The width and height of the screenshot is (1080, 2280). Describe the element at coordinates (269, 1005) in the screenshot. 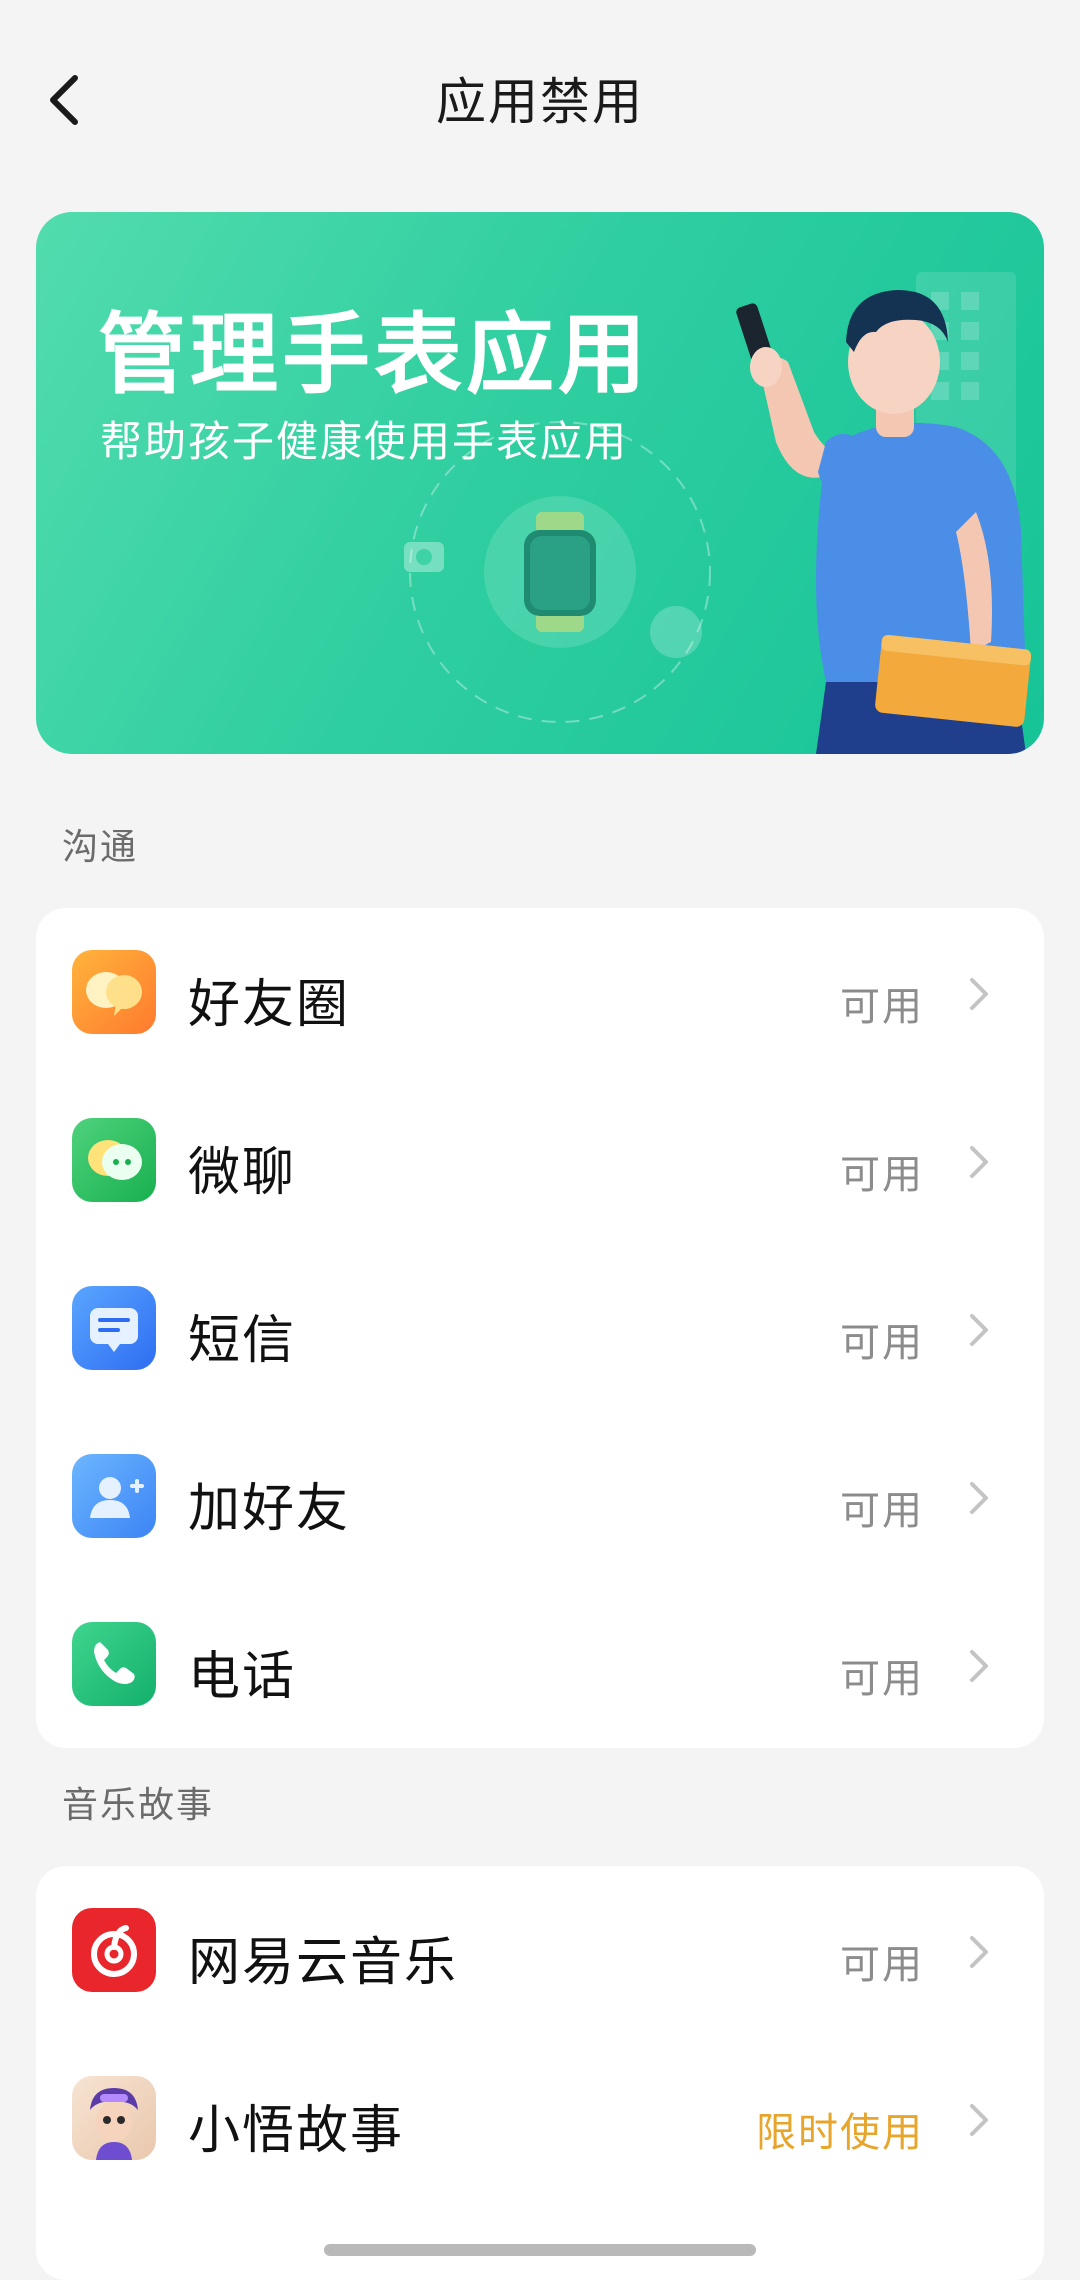

I see `app-name: 好友圈` at that location.